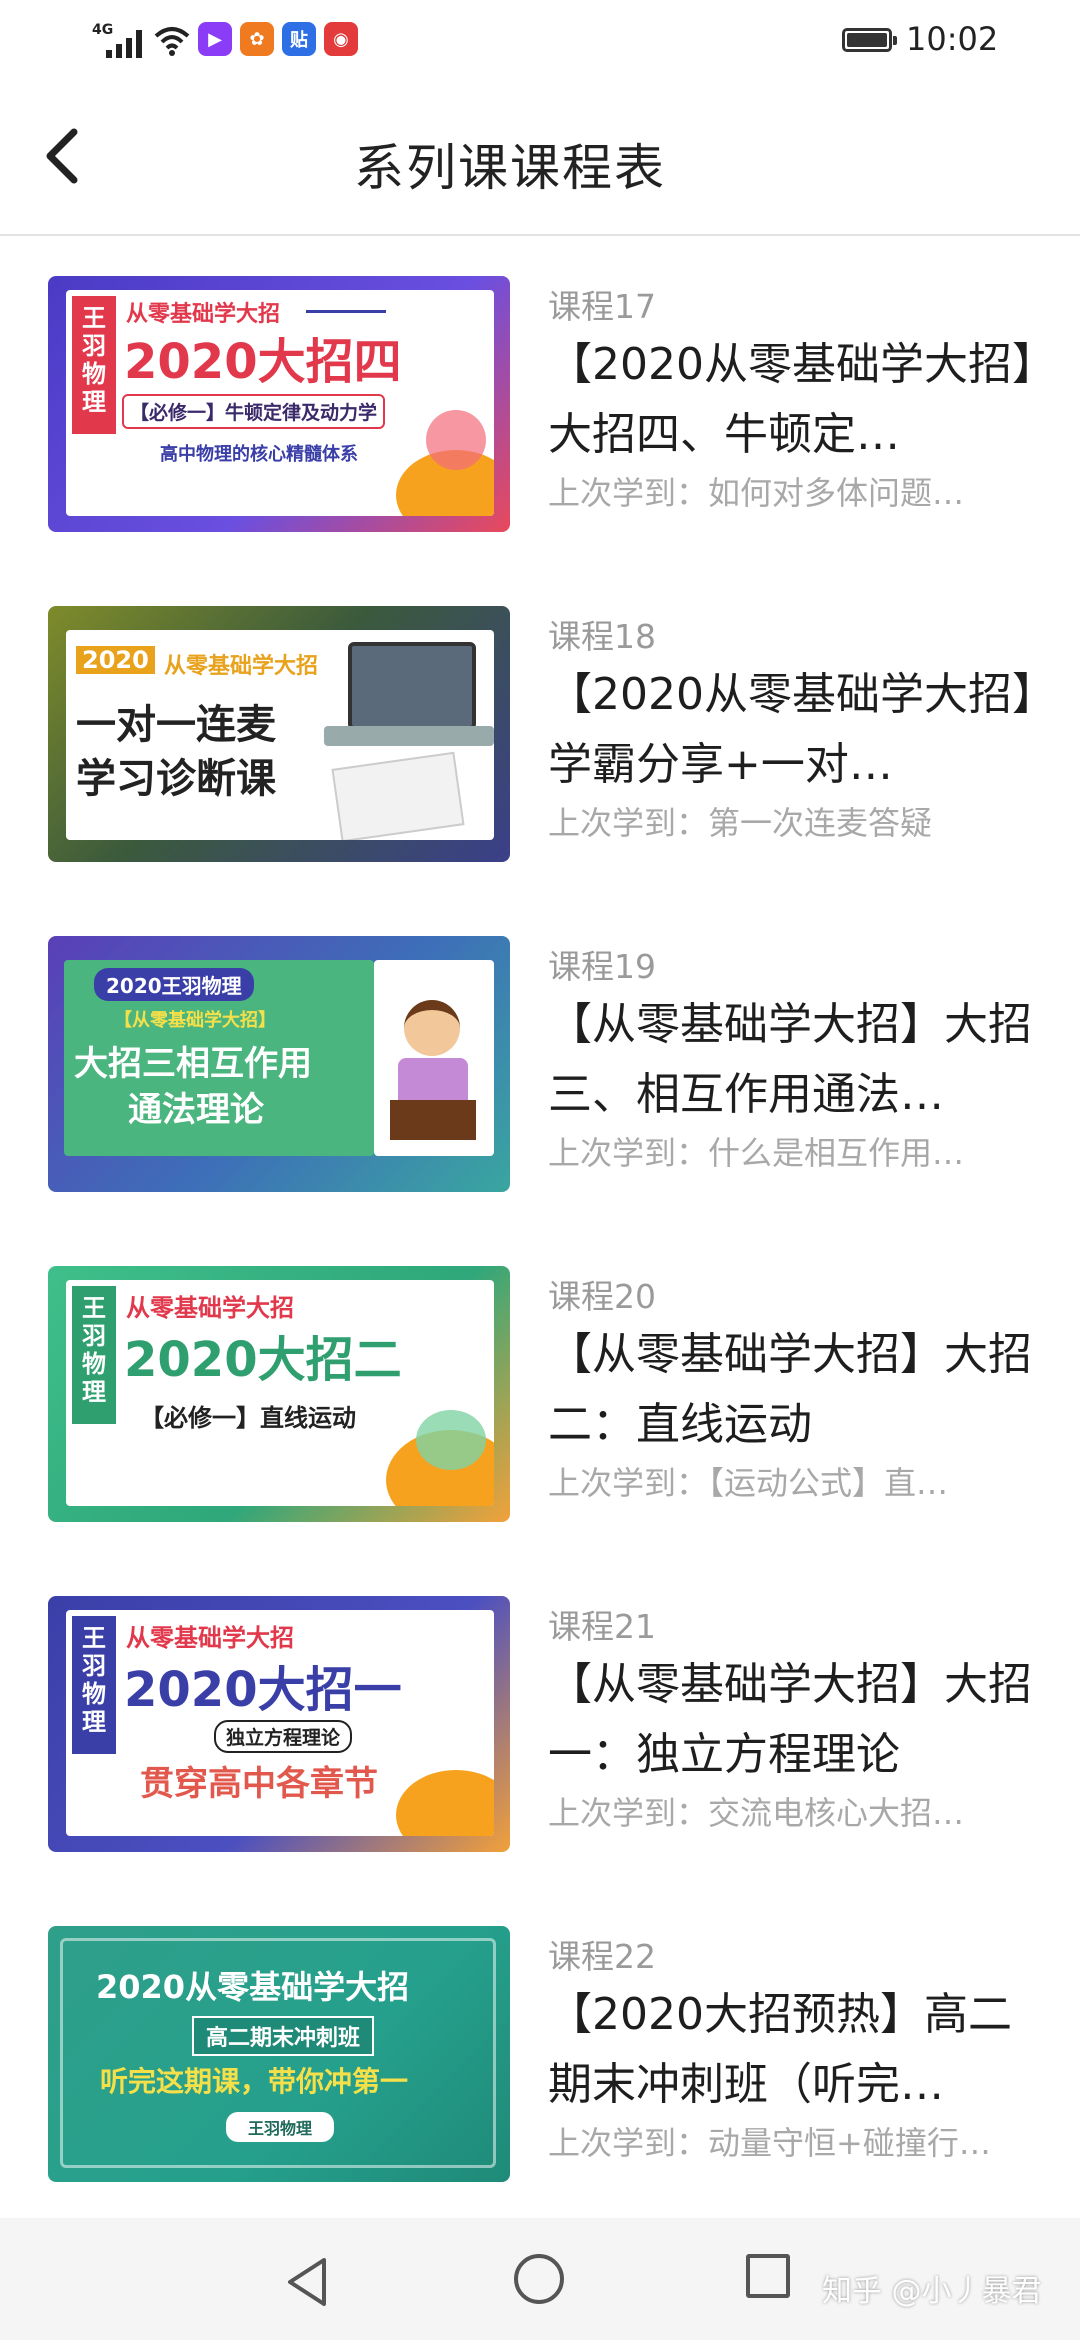 The image size is (1080, 2340). I want to click on thumb-caption: 高中物理的核心精髓体系, so click(259, 454).